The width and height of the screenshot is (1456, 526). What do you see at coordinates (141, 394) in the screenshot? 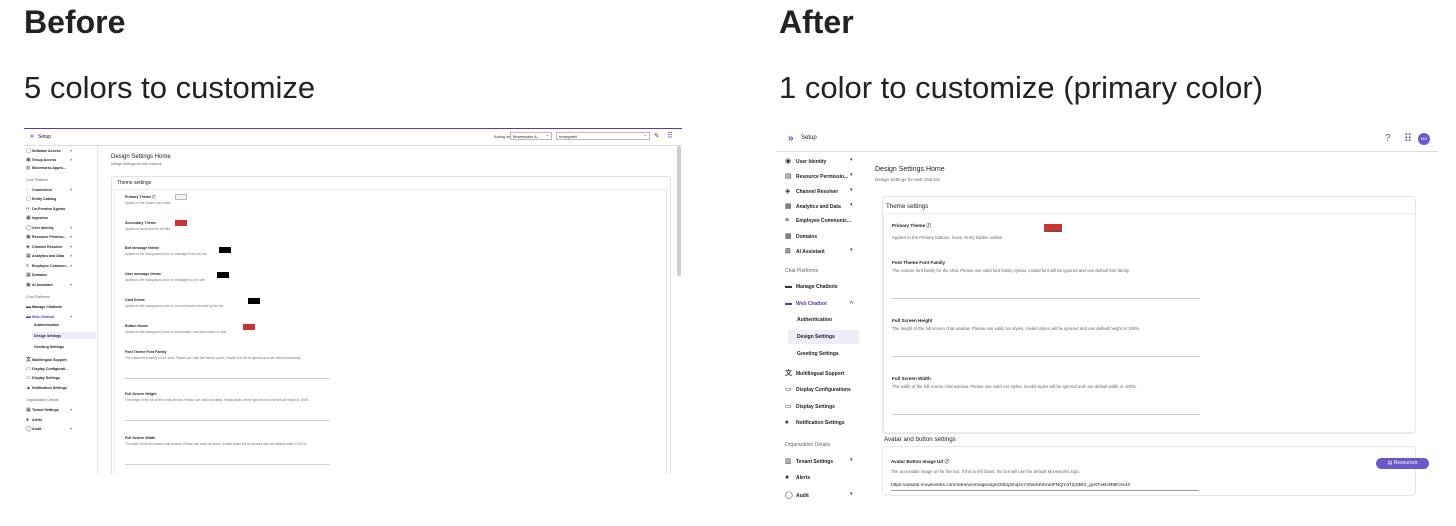
I see `full-screen-height-label: Full Screen Height` at bounding box center [141, 394].